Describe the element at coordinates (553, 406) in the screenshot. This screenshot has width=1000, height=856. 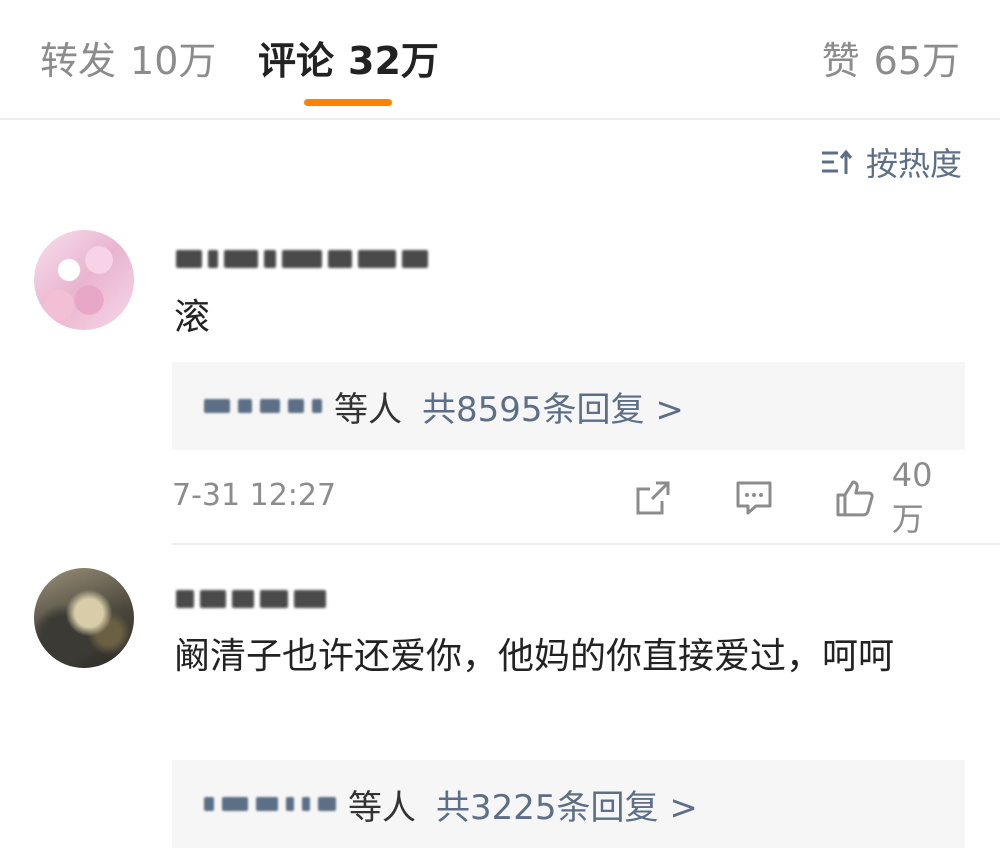
I see `reply-count-link: 共8595条回复 >` at that location.